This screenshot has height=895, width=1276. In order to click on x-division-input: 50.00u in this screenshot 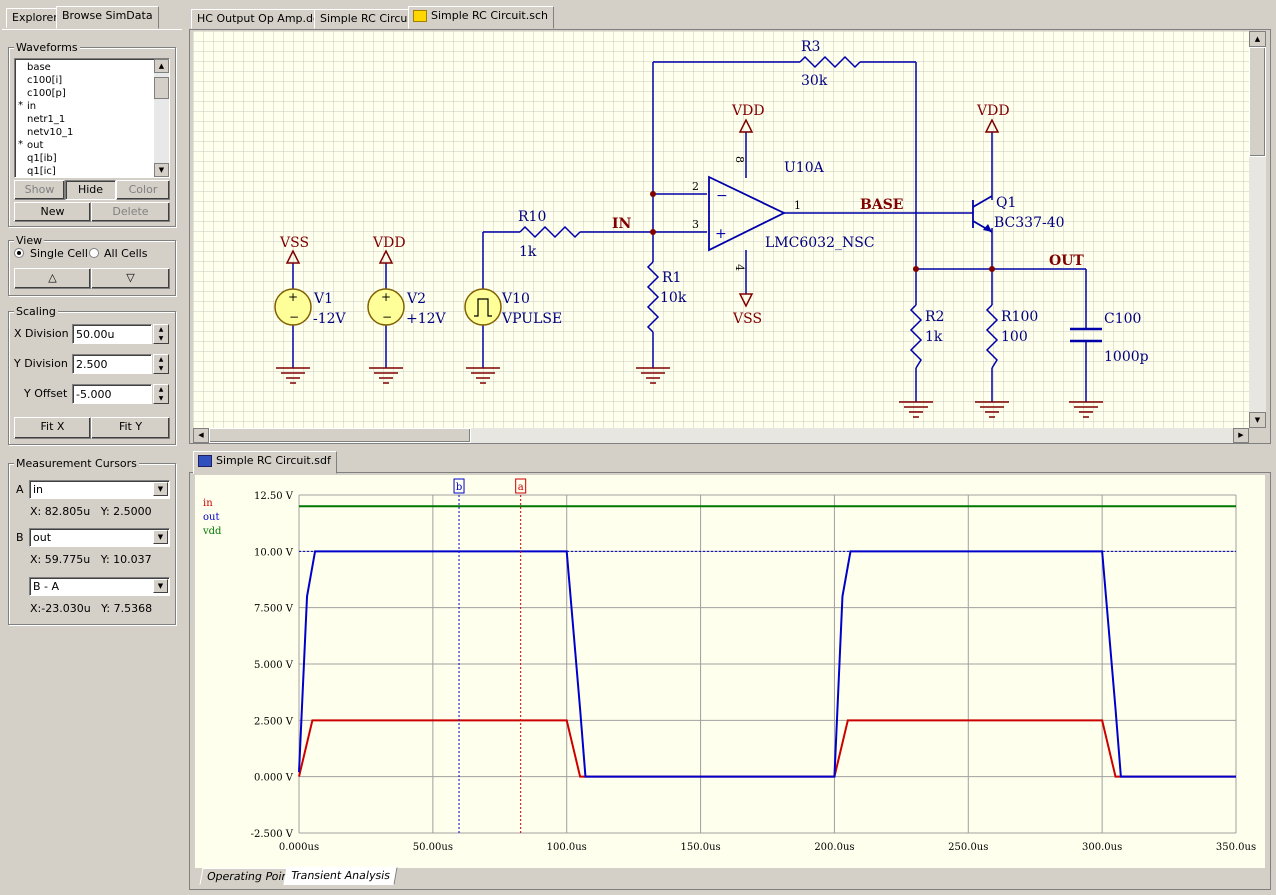, I will do `click(112, 334)`.